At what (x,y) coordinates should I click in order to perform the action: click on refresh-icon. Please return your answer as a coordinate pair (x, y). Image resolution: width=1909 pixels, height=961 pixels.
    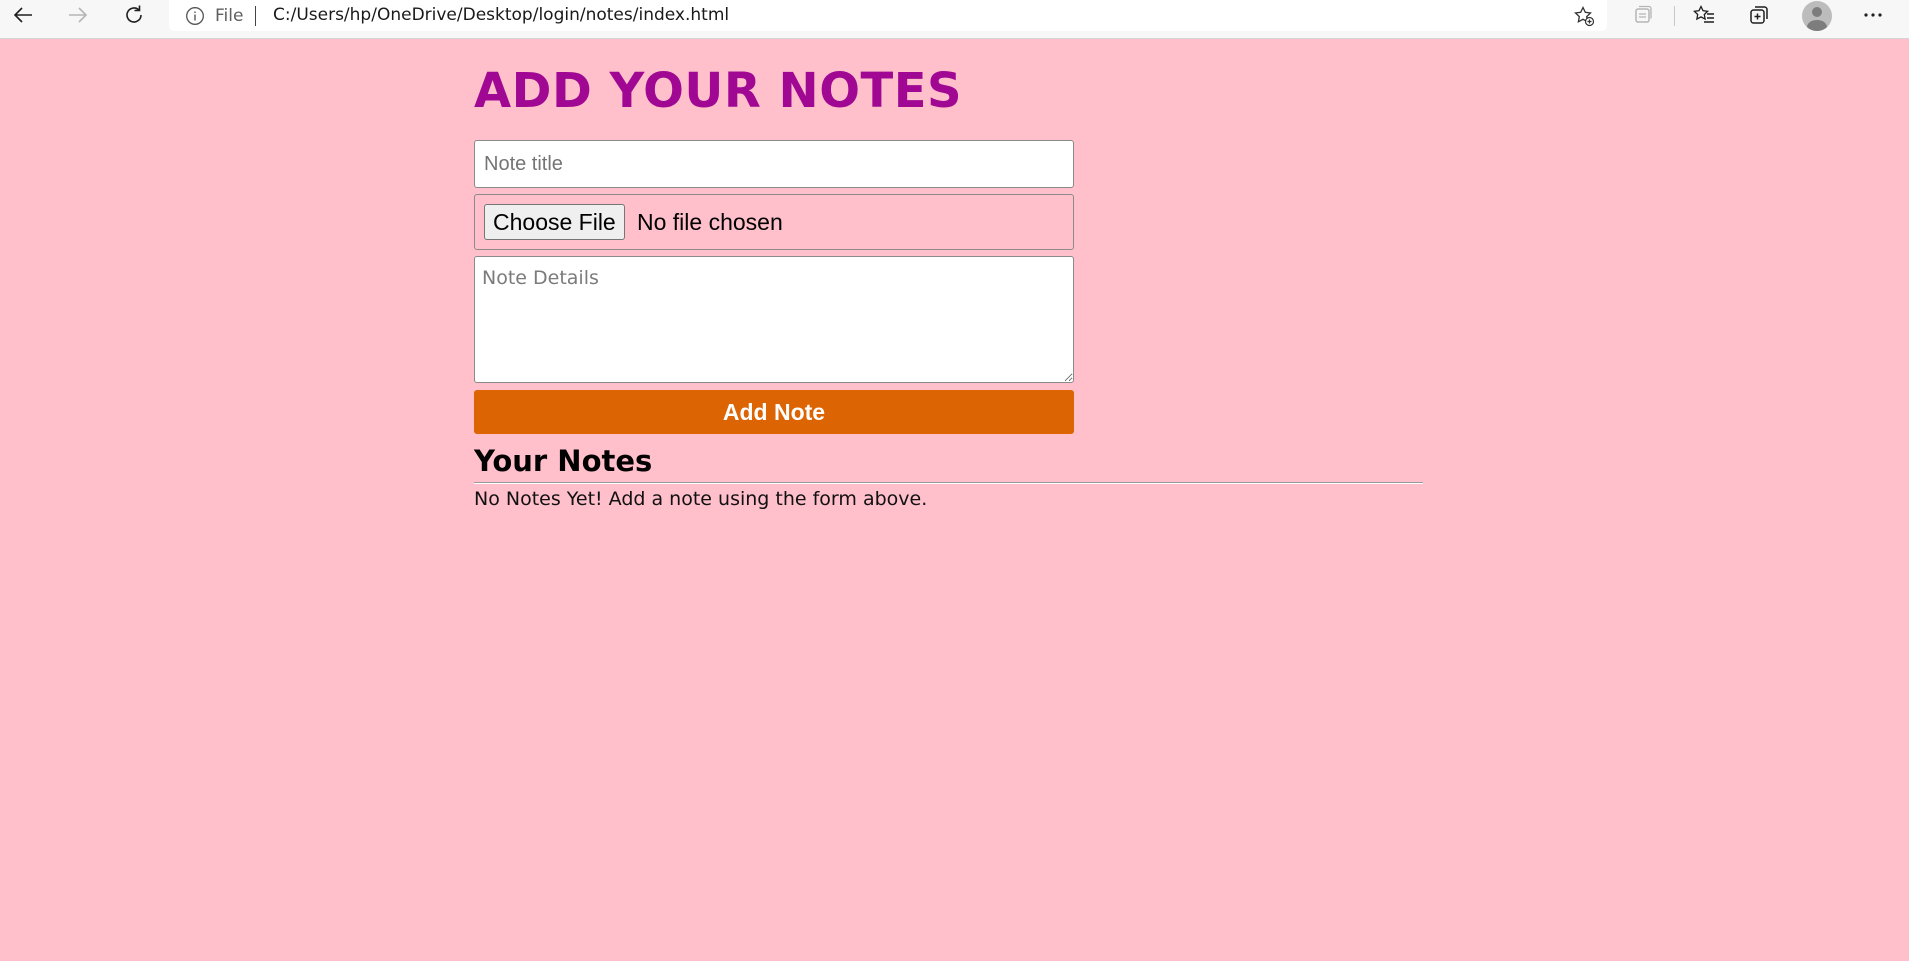
    Looking at the image, I should click on (134, 15).